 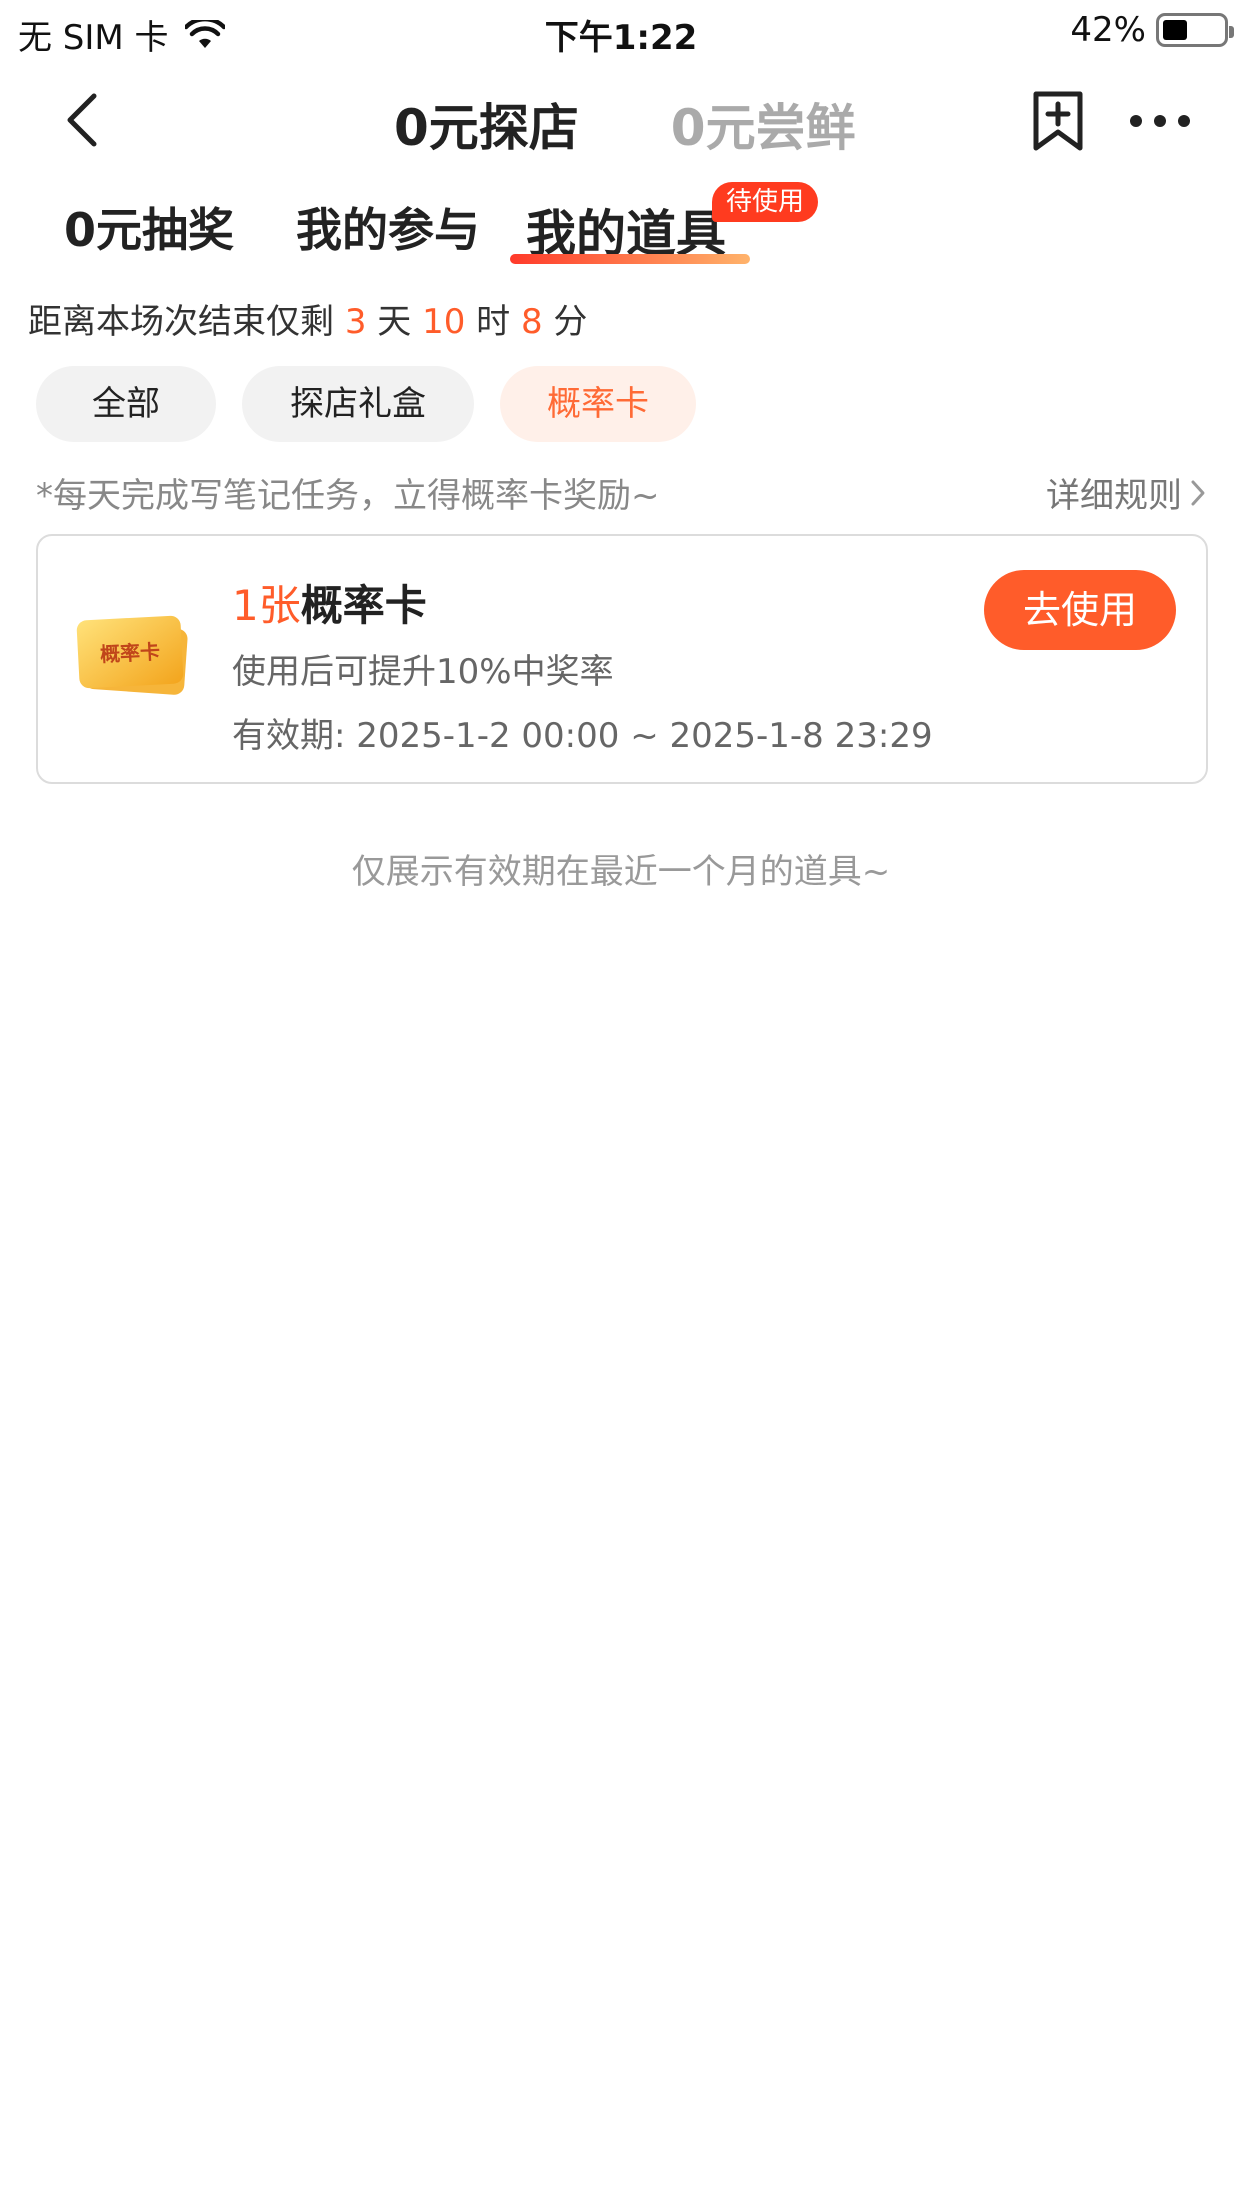 I want to click on filter-chip-probability-card: 概率卡, so click(x=598, y=404).